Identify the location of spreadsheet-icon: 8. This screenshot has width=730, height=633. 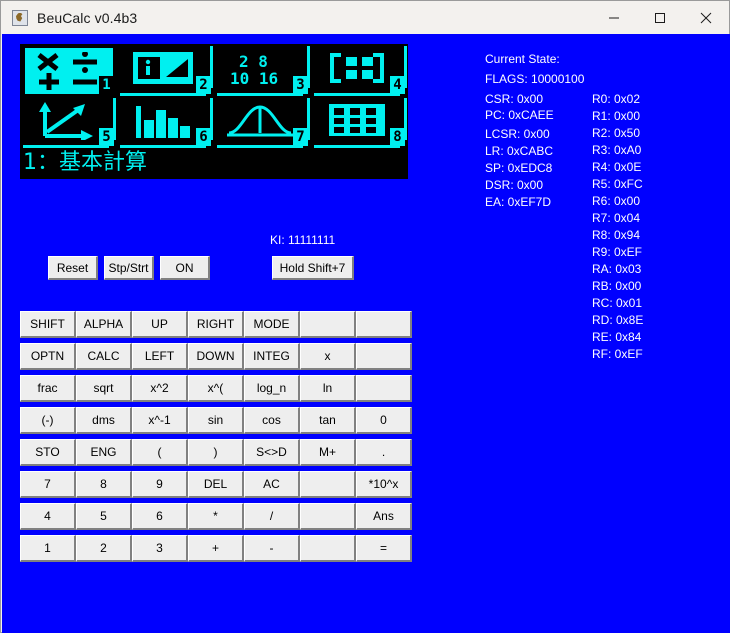
(362, 124).